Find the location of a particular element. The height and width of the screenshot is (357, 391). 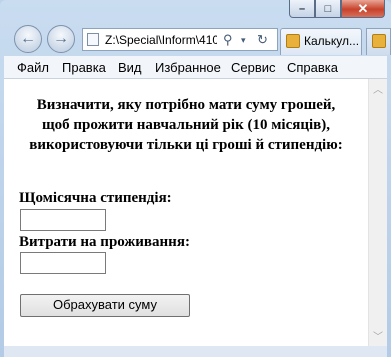

maximize-icon: □ is located at coordinates (328, 8).